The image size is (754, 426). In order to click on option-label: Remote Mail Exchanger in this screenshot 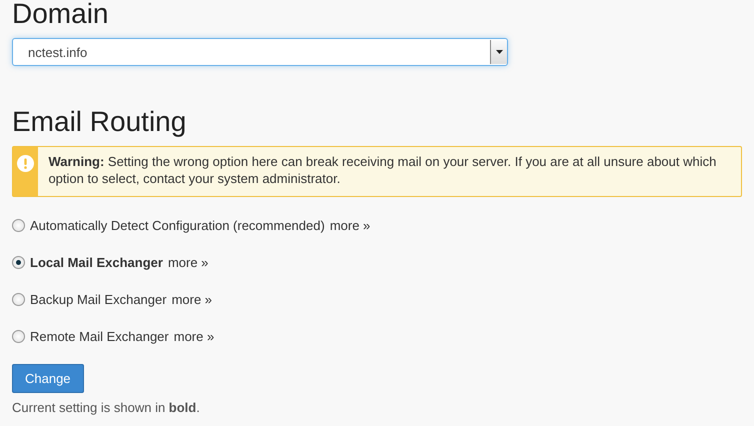, I will do `click(99, 336)`.